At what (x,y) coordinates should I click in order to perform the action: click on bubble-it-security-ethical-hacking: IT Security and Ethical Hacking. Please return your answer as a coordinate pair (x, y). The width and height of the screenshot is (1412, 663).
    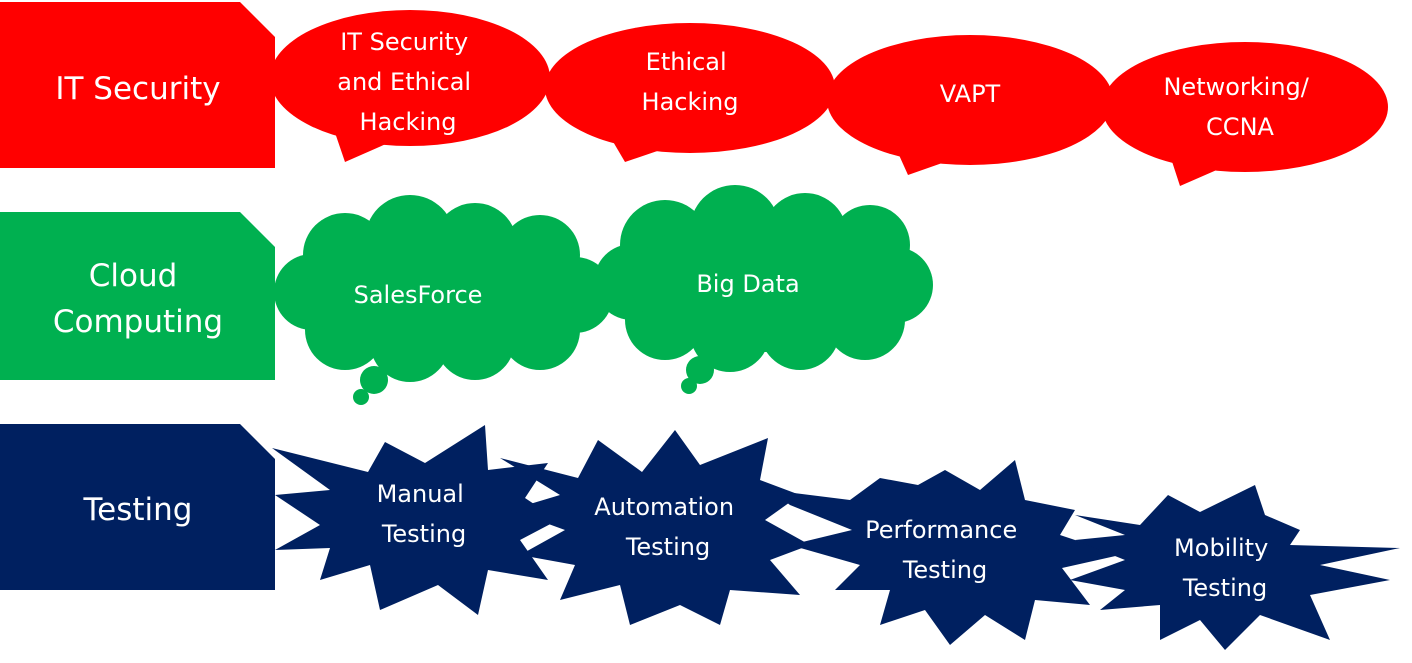
    Looking at the image, I should click on (410, 86).